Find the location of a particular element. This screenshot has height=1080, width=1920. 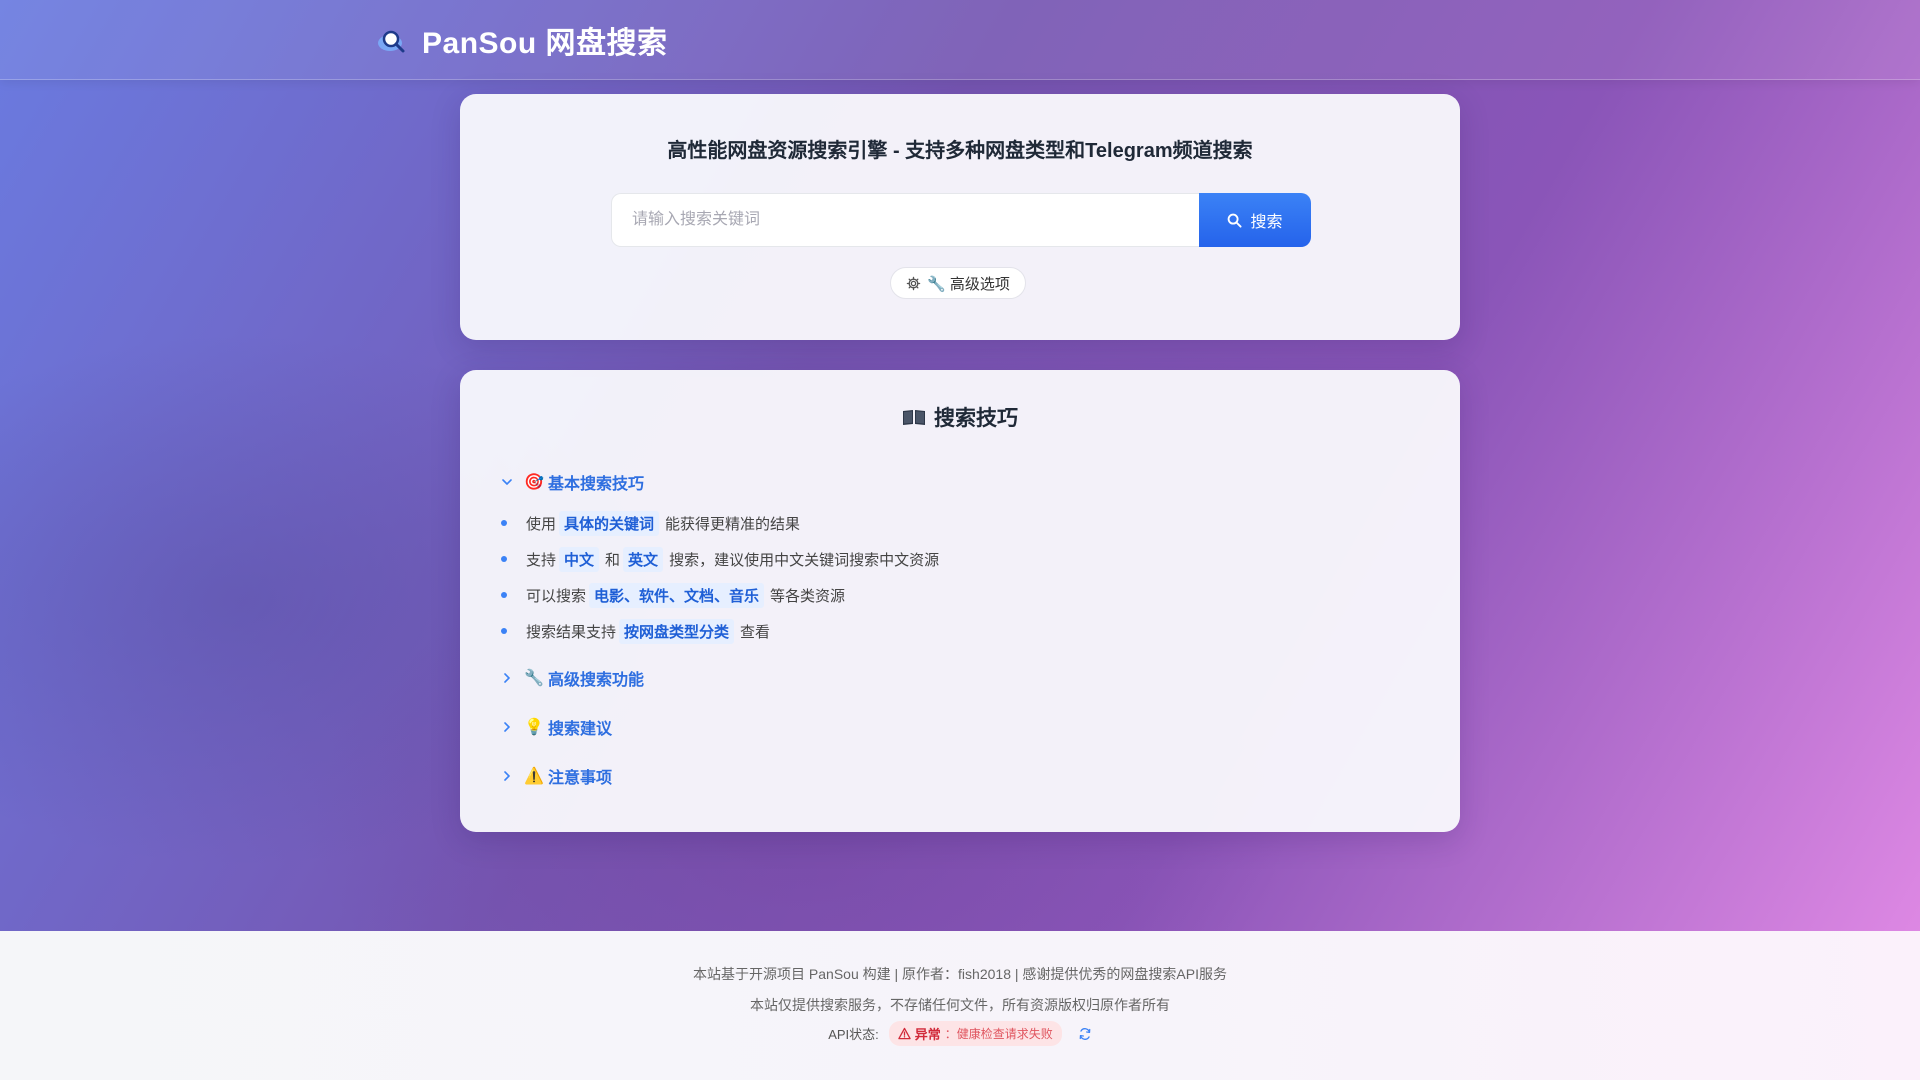

tips-title: 搜索技巧 is located at coordinates (960, 417).